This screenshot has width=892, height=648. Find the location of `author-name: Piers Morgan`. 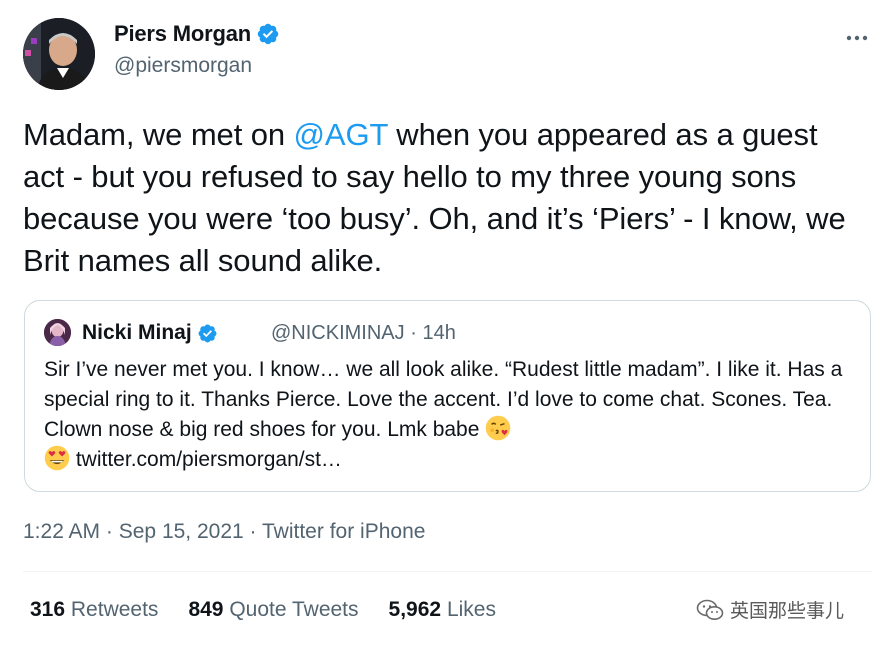

author-name: Piers Morgan is located at coordinates (197, 34).